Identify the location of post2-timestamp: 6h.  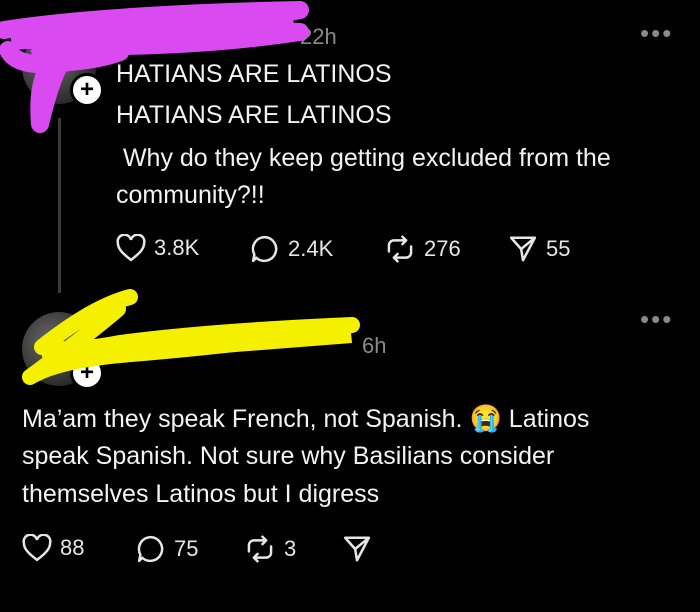
(374, 345).